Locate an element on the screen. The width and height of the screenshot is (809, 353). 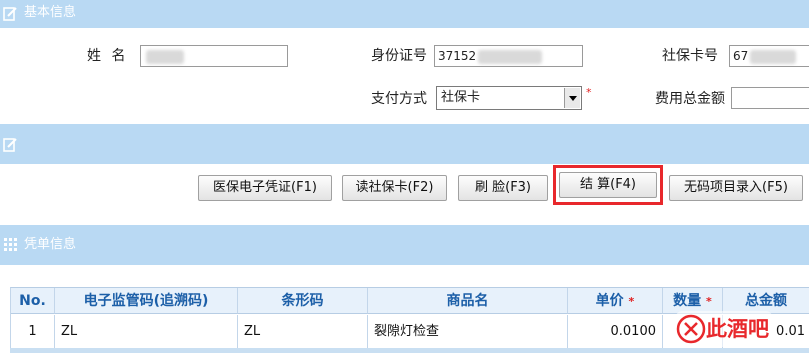
table-bottom-band is located at coordinates (409, 350).